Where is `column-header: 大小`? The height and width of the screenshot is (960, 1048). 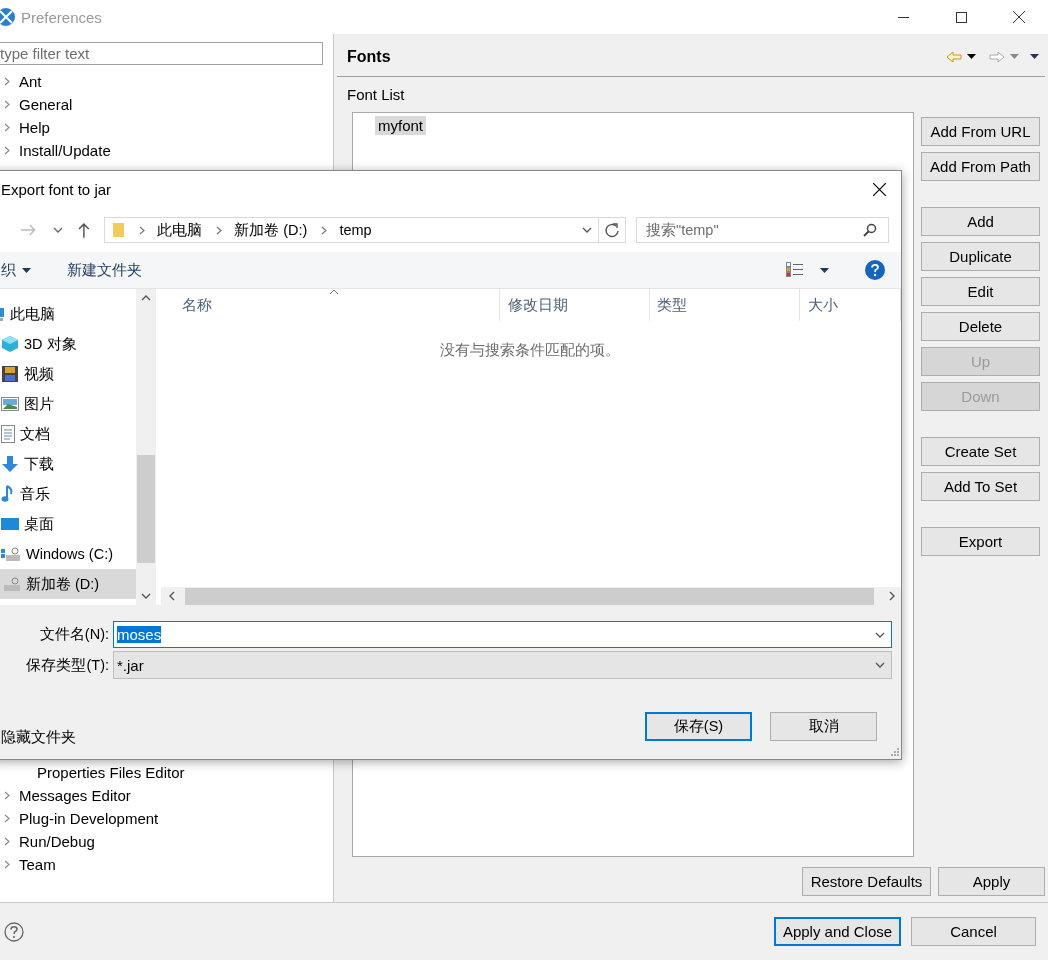 column-header: 大小 is located at coordinates (850, 305).